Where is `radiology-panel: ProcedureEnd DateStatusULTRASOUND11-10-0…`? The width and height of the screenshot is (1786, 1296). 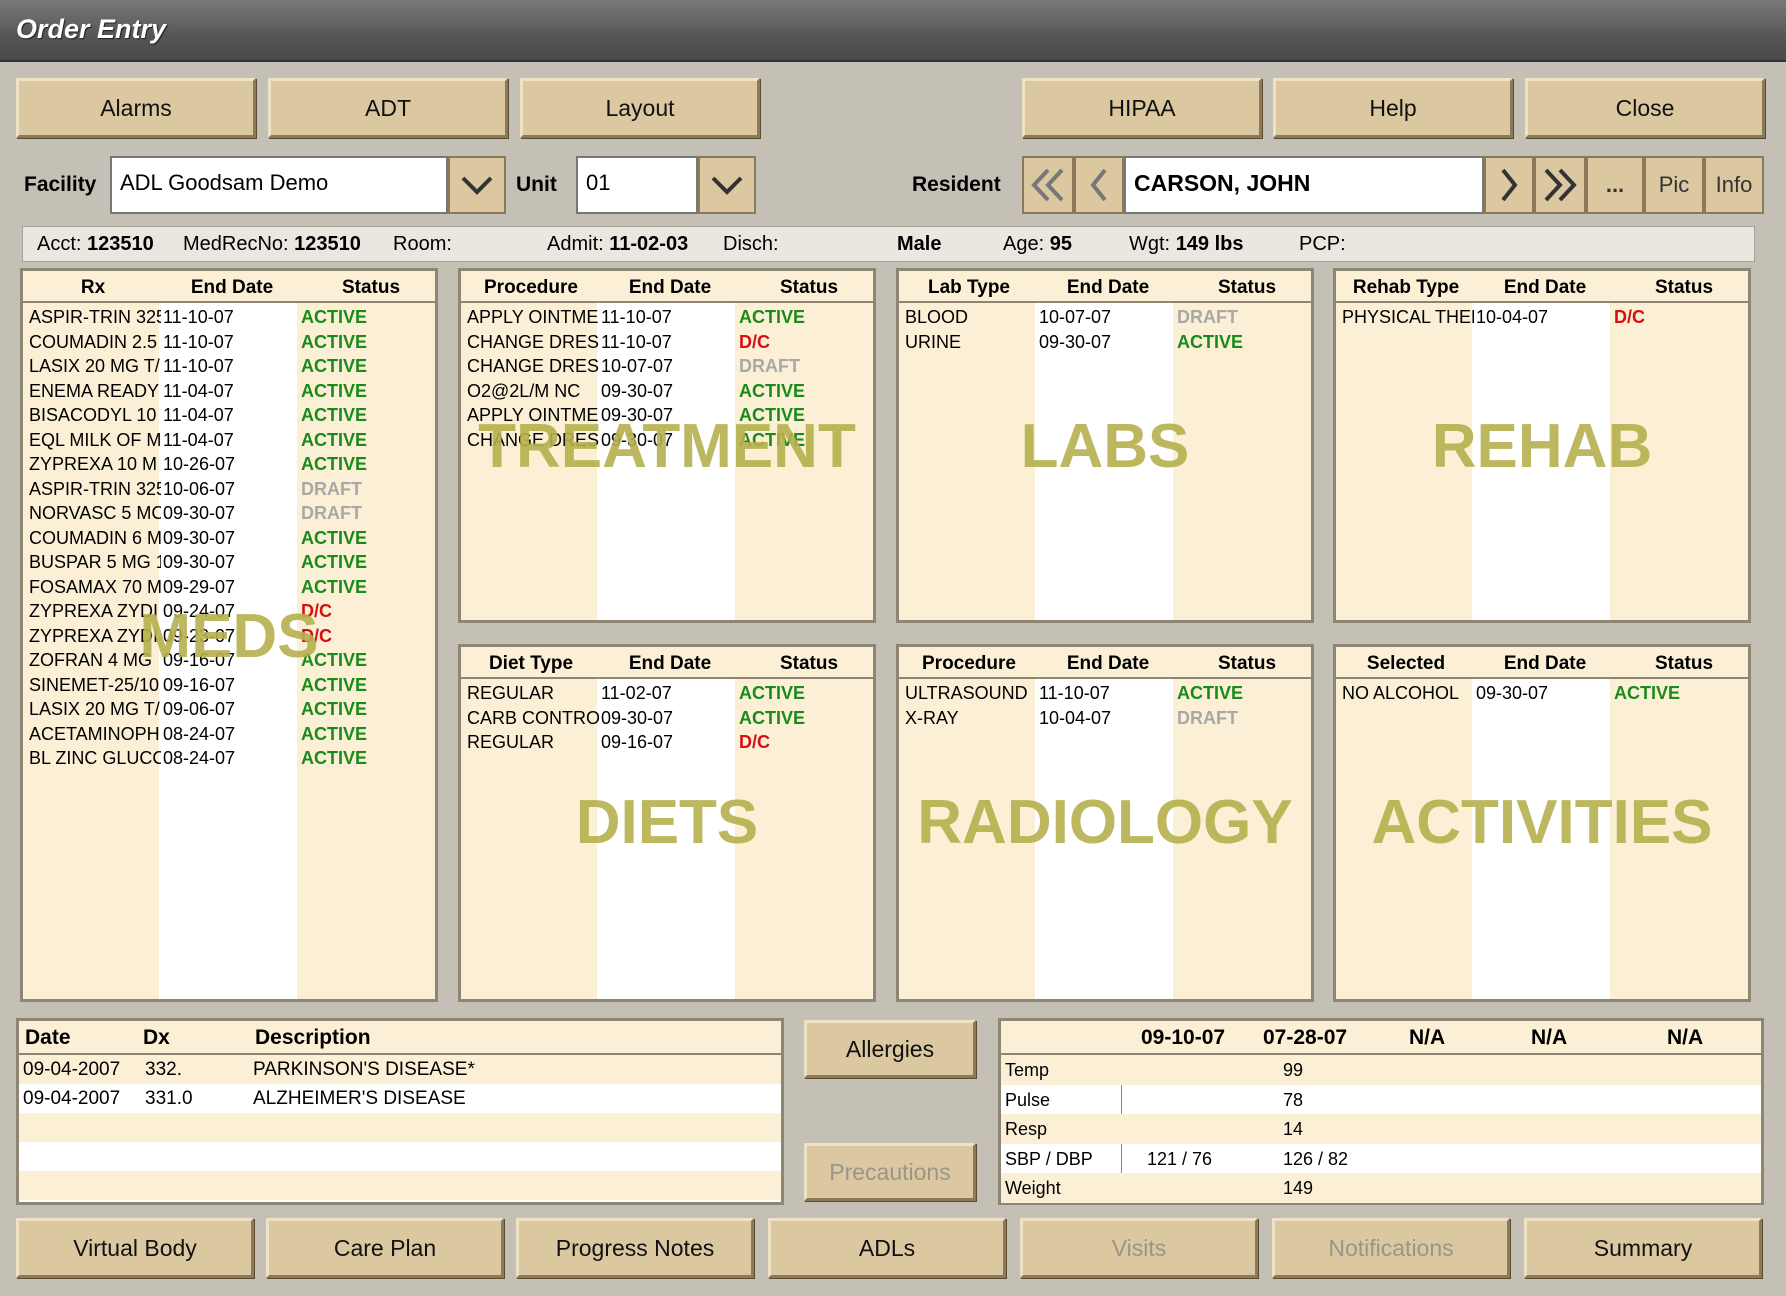
radiology-panel: ProcedureEnd DateStatusULTRASOUND11-10-0… is located at coordinates (1105, 823).